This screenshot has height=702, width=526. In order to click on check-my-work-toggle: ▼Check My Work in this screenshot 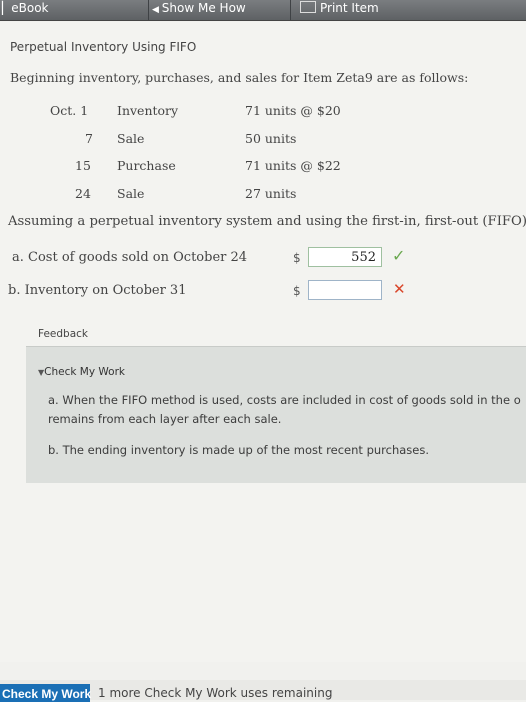, I will do `click(81, 372)`.